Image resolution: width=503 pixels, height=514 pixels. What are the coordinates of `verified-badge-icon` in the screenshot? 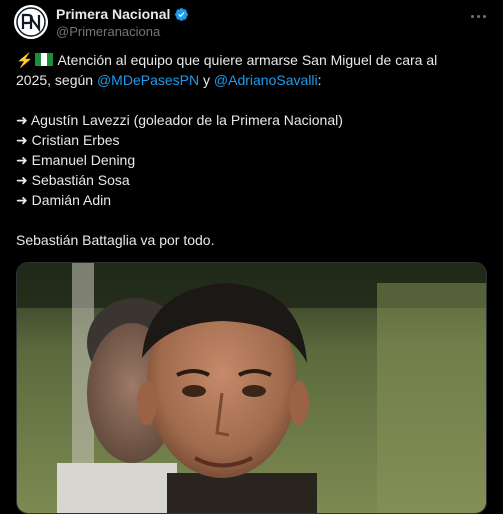 It's located at (182, 14).